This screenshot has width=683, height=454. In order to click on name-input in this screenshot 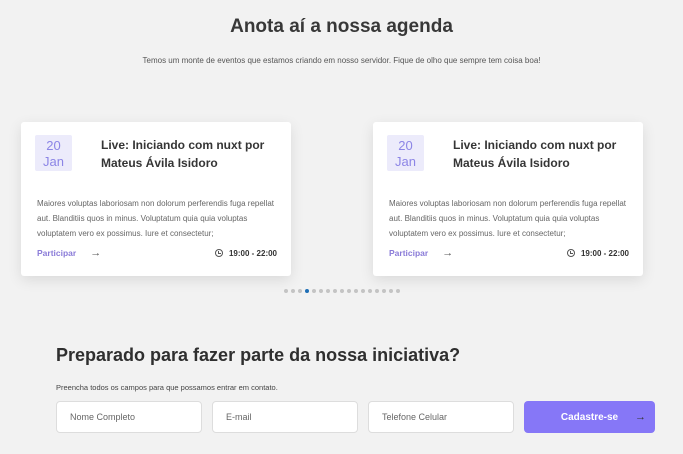, I will do `click(129, 417)`.